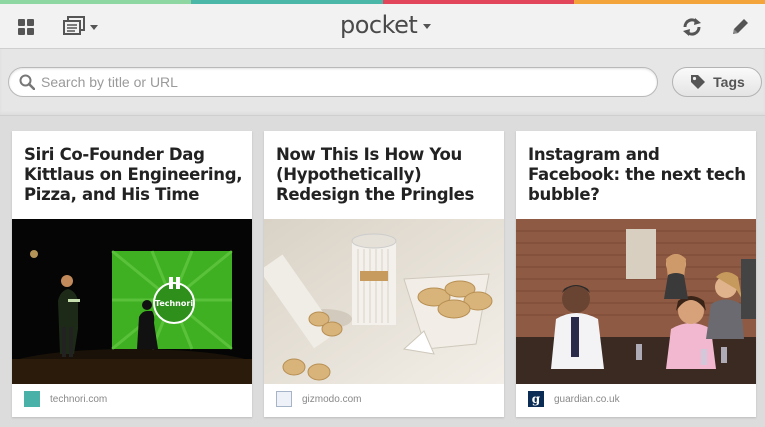  What do you see at coordinates (536, 399) in the screenshot?
I see `favicon-guardian-icon: g` at bounding box center [536, 399].